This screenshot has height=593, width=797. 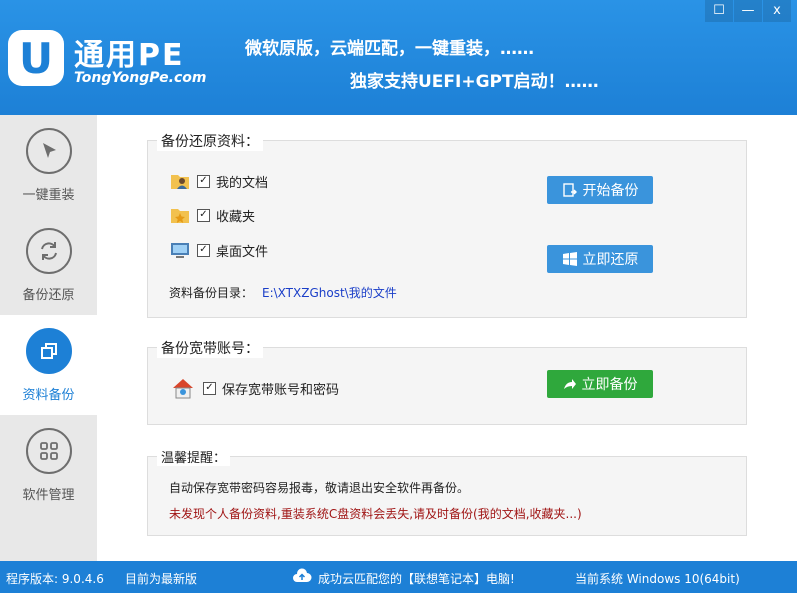 I want to click on backup-item-documents: ✓ 我的文档, so click(x=218, y=181).